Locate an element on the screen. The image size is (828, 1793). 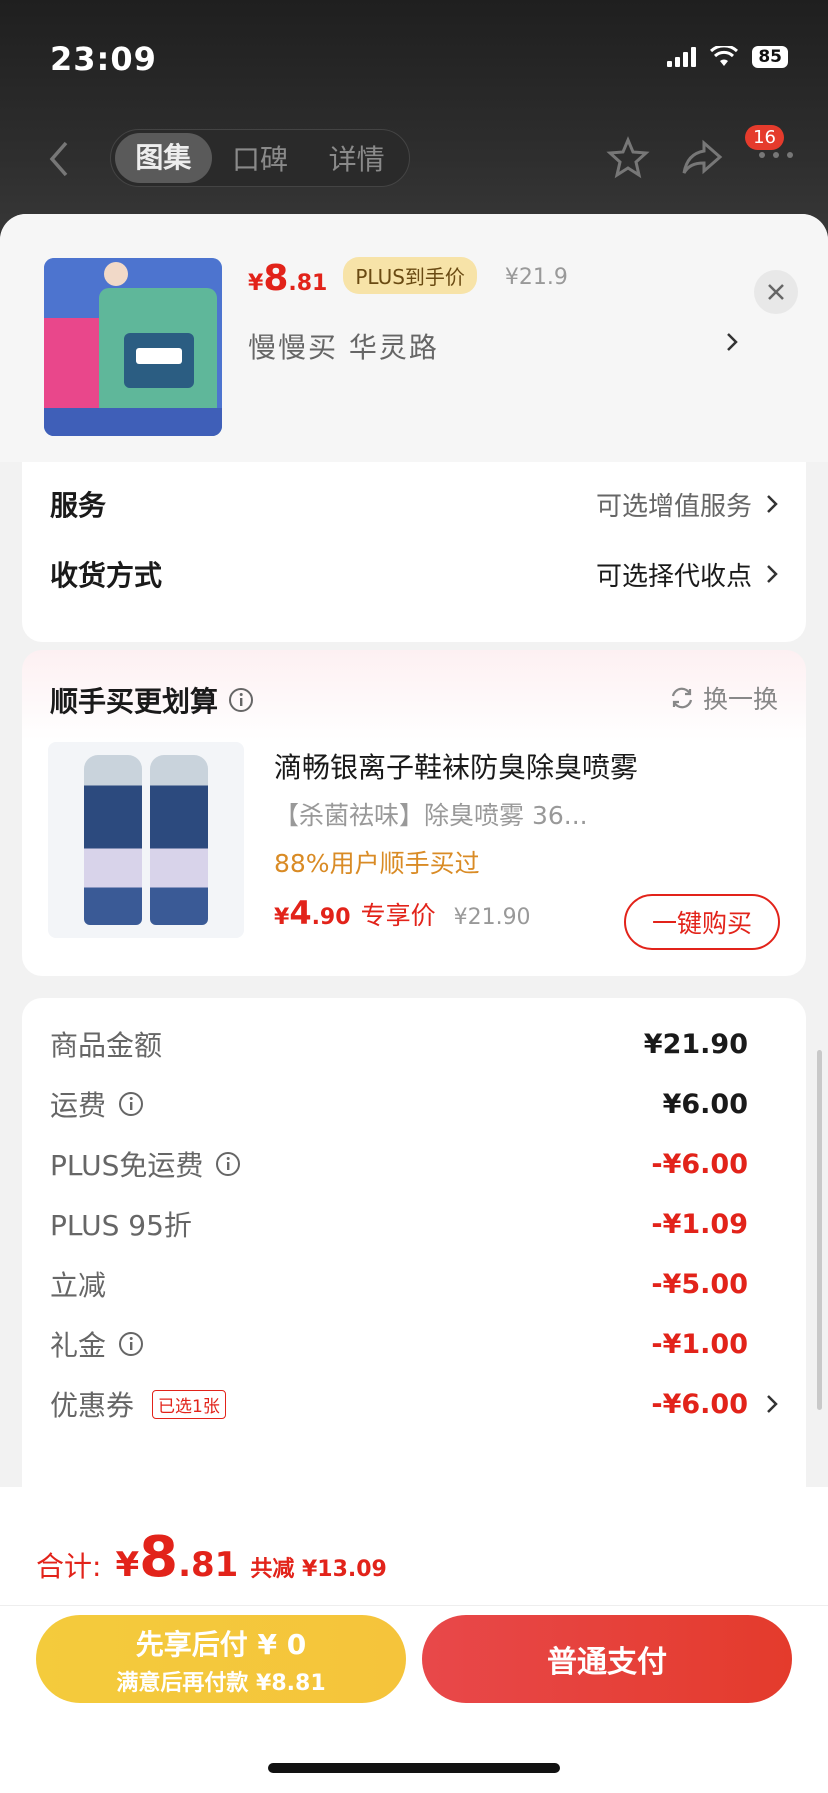
recommended-price-row: ¥4.90 专享价 ¥21.90 is located at coordinates (402, 913).